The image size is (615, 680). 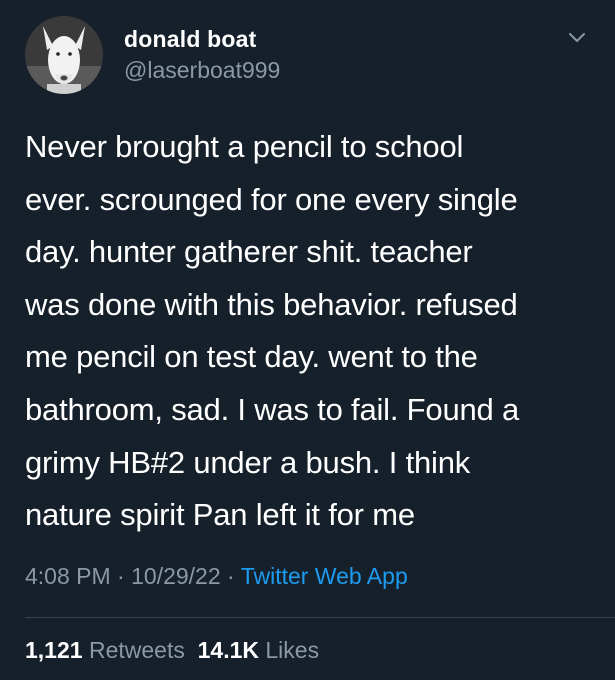 What do you see at coordinates (324, 576) in the screenshot?
I see `tweet-source-link: Twitter Web App` at bounding box center [324, 576].